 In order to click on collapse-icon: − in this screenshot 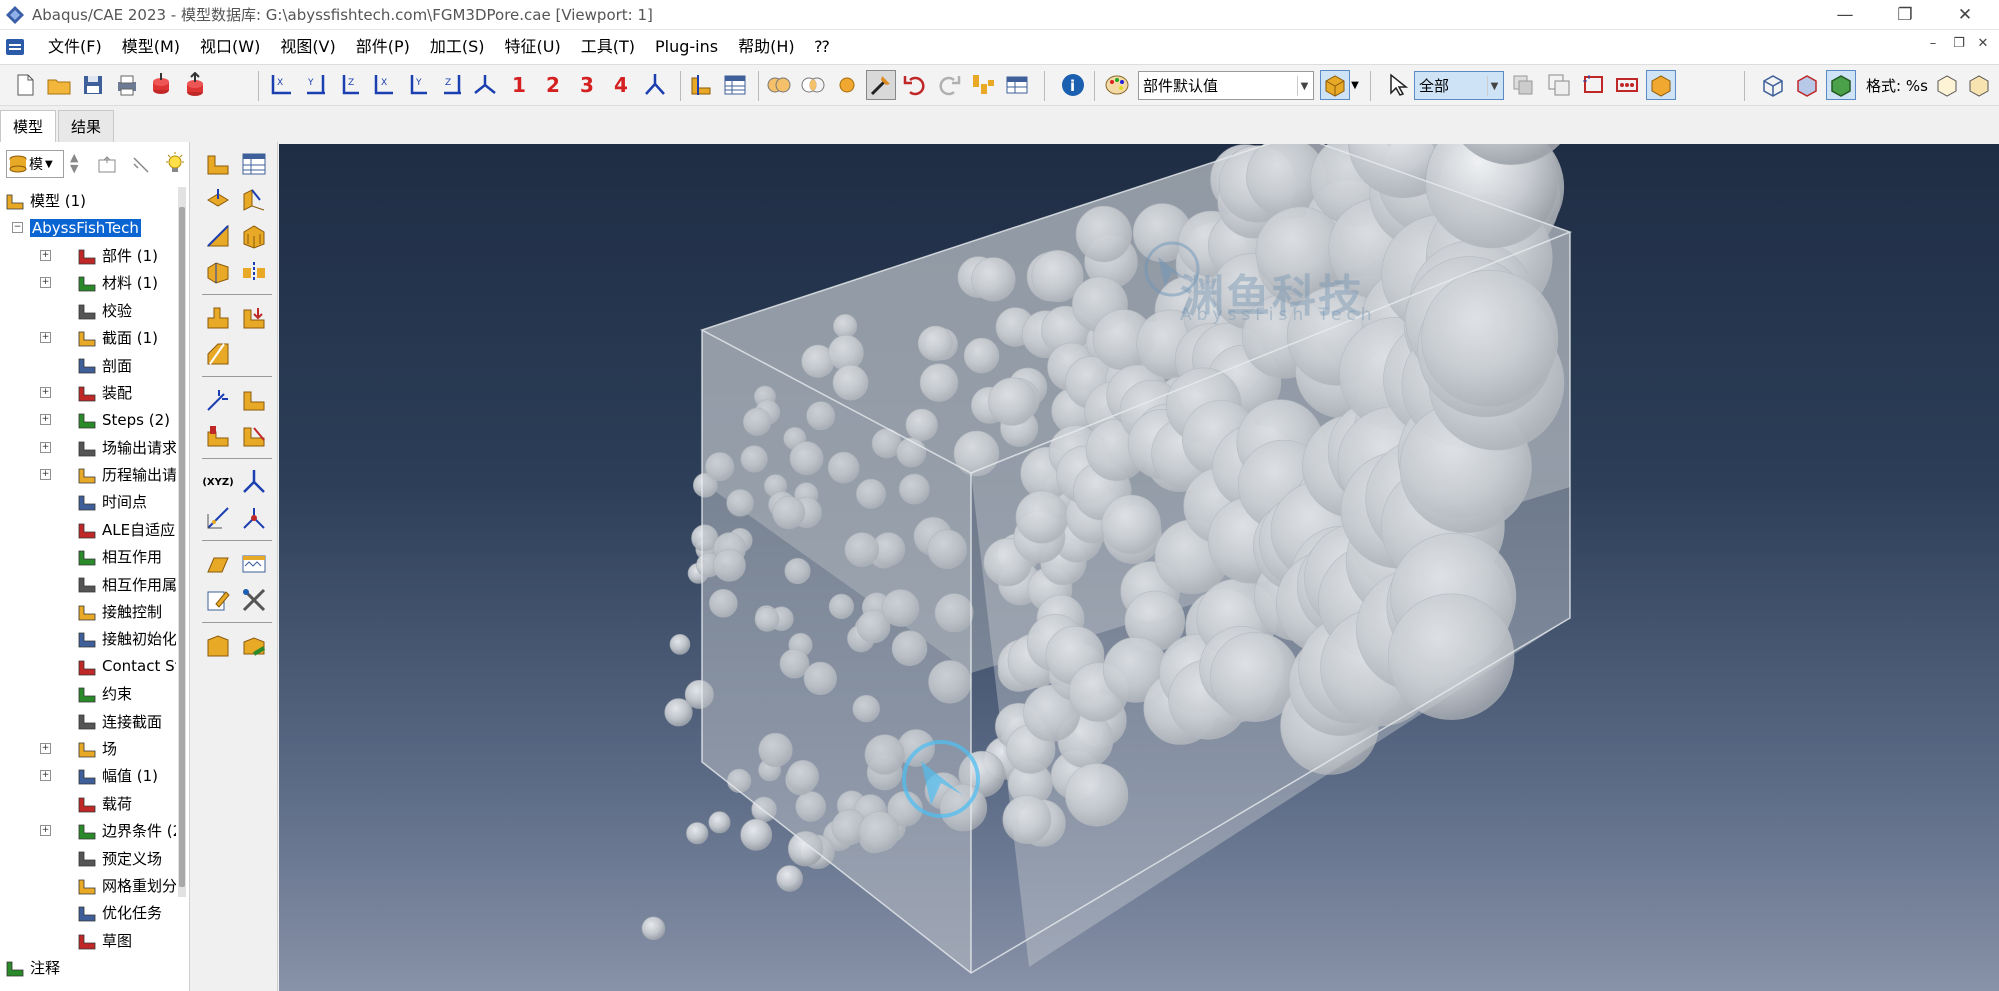, I will do `click(17, 228)`.